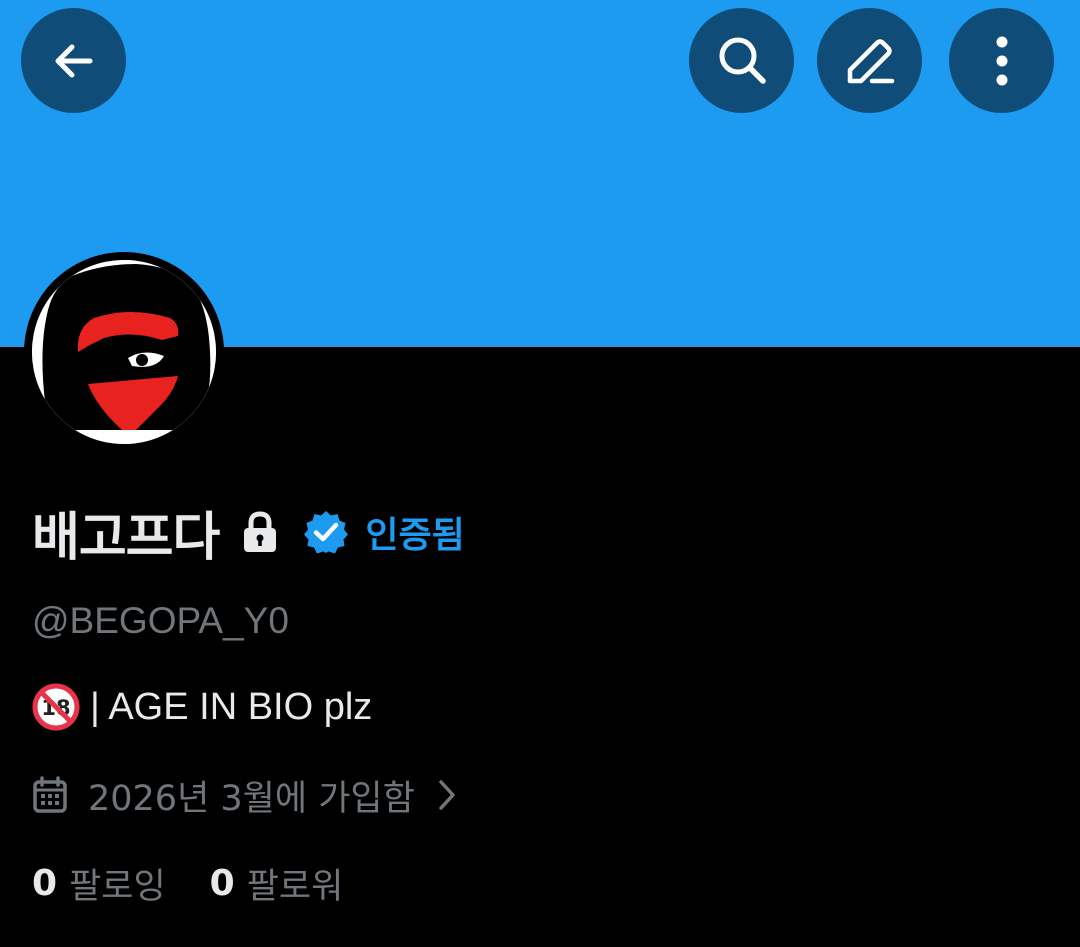  I want to click on no-under-18-icon: 18, so click(56, 707).